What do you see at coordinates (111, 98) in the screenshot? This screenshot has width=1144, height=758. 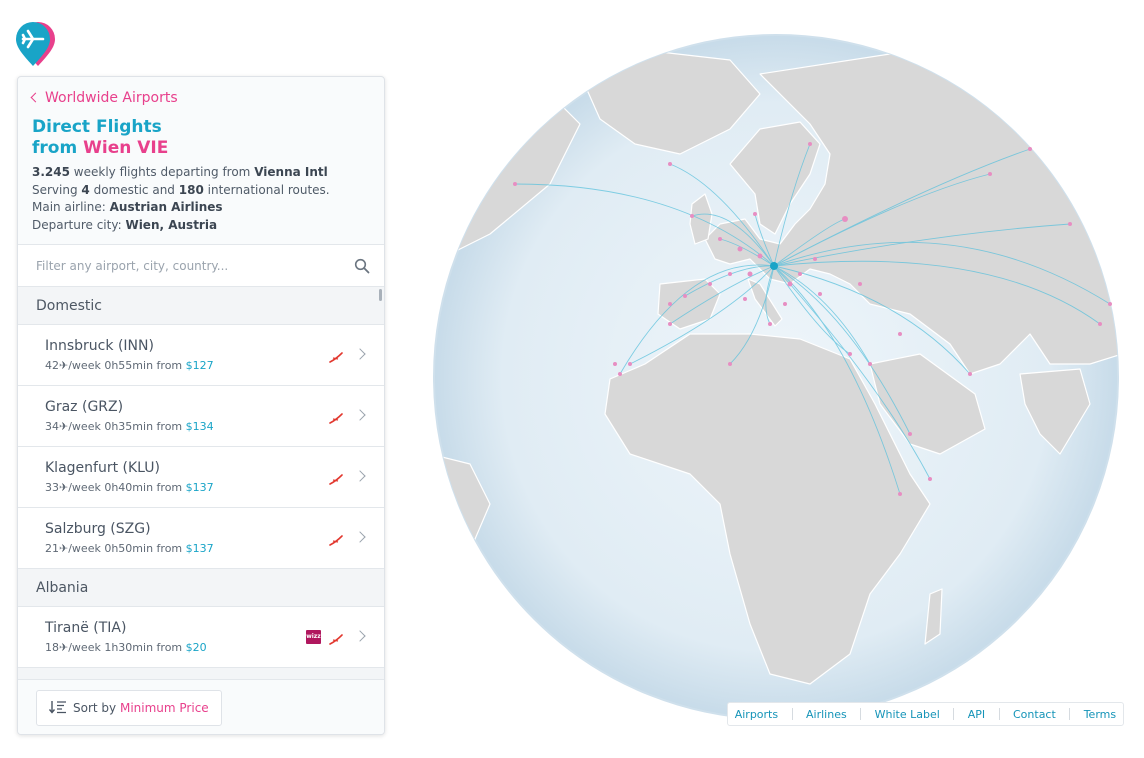 I see `back-link-label: Worldwide Airports` at bounding box center [111, 98].